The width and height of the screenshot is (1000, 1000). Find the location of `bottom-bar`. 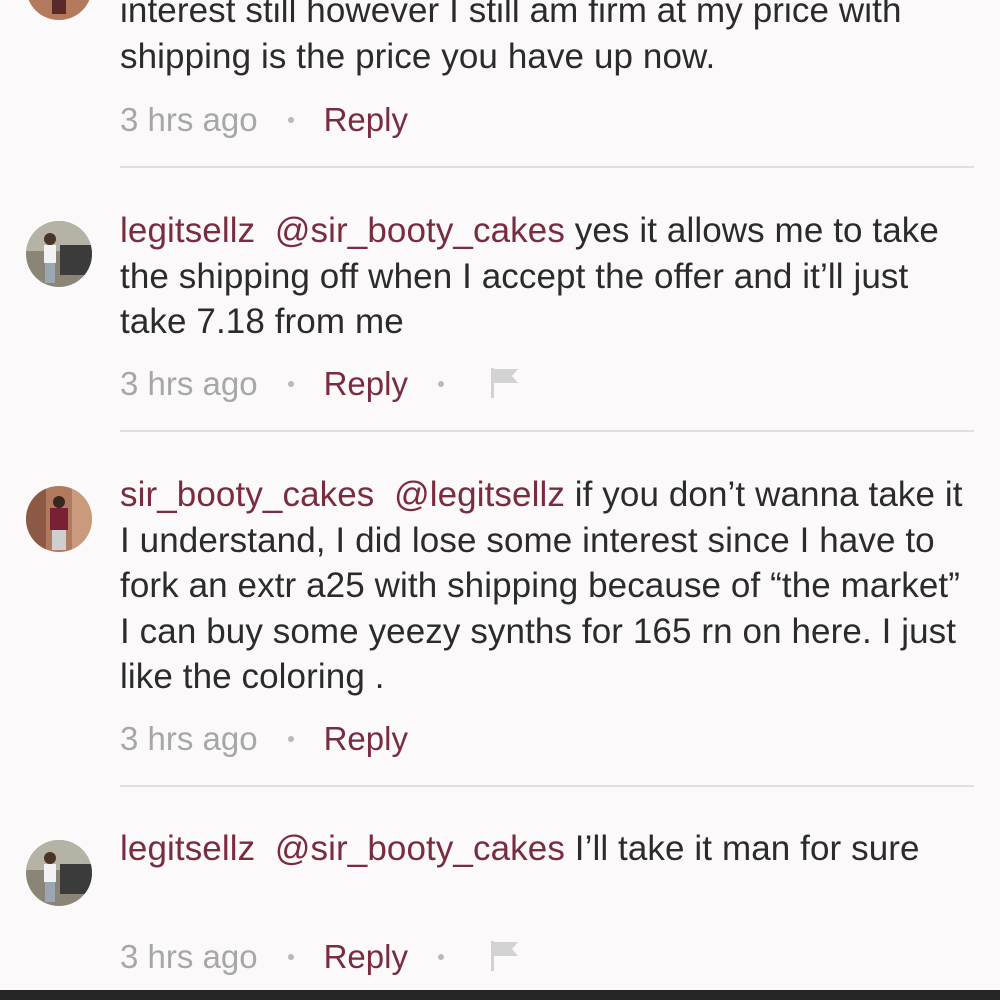

bottom-bar is located at coordinates (500, 995).